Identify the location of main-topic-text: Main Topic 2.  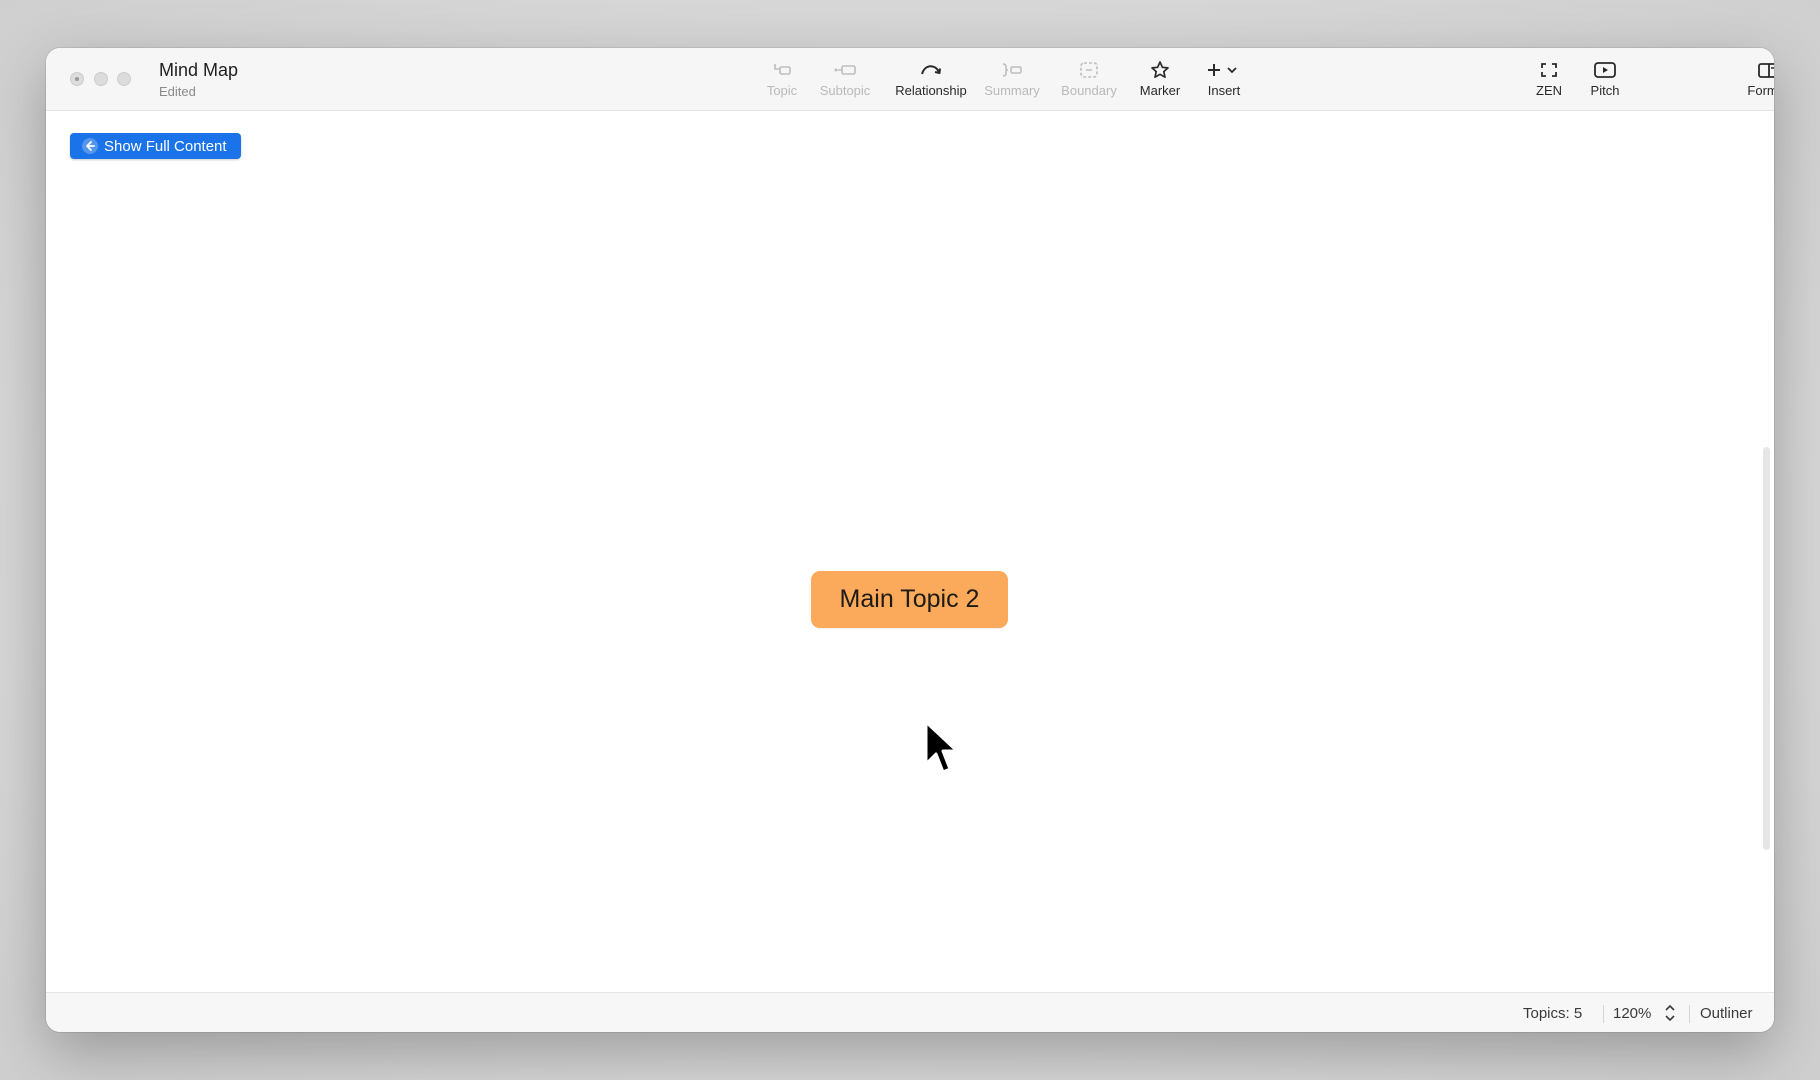
(909, 599).